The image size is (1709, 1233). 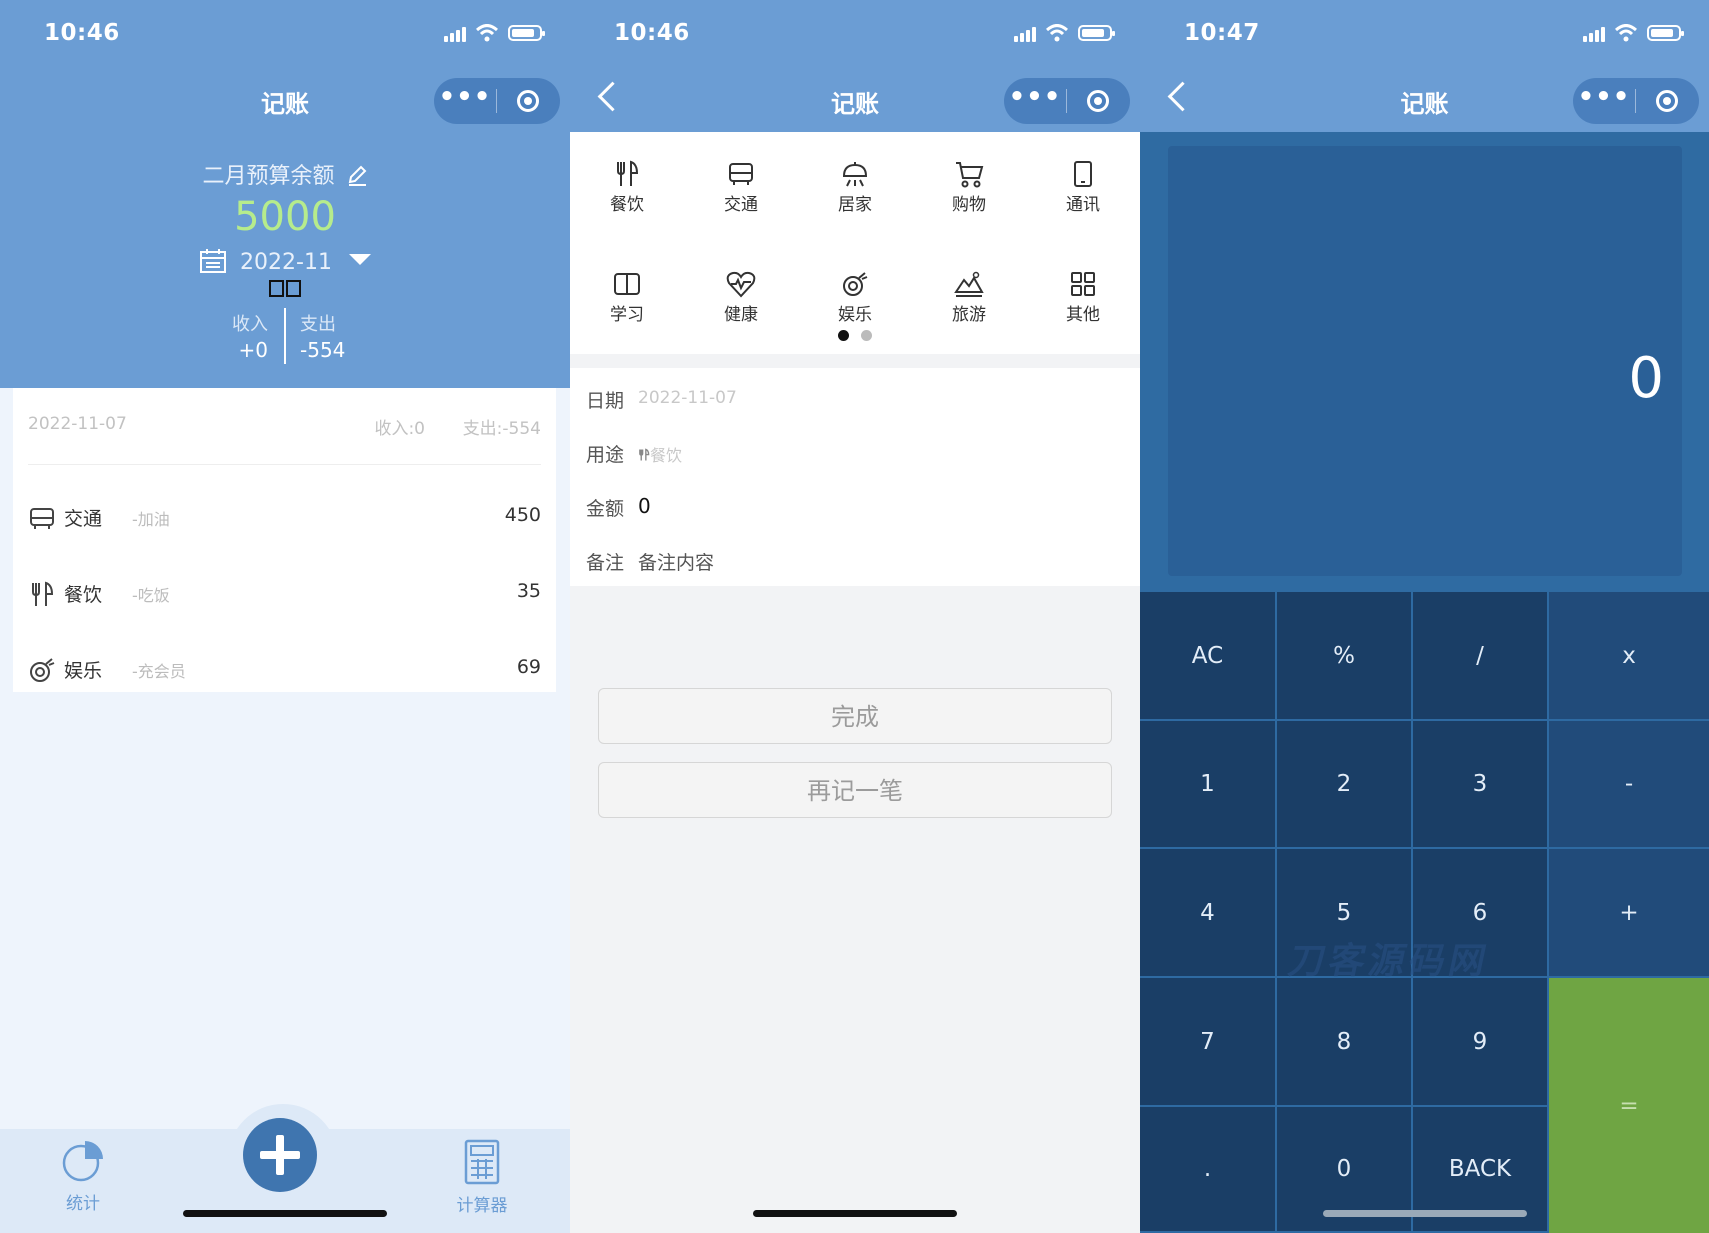 What do you see at coordinates (1083, 297) in the screenshot?
I see `category-item: 其他` at bounding box center [1083, 297].